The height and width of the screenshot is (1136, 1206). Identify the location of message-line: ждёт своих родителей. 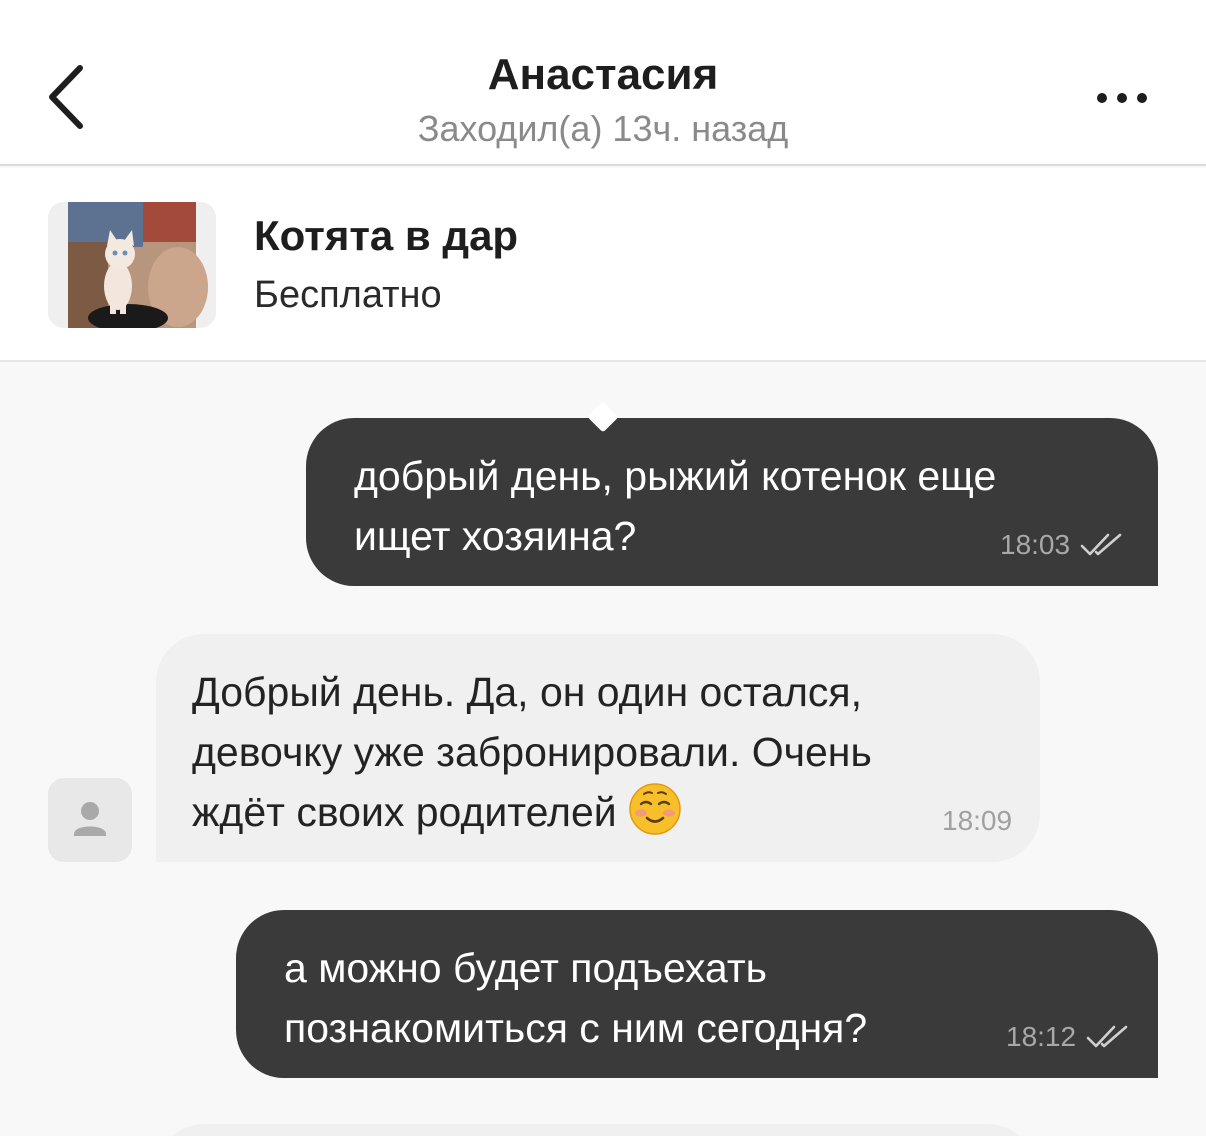
(532, 812).